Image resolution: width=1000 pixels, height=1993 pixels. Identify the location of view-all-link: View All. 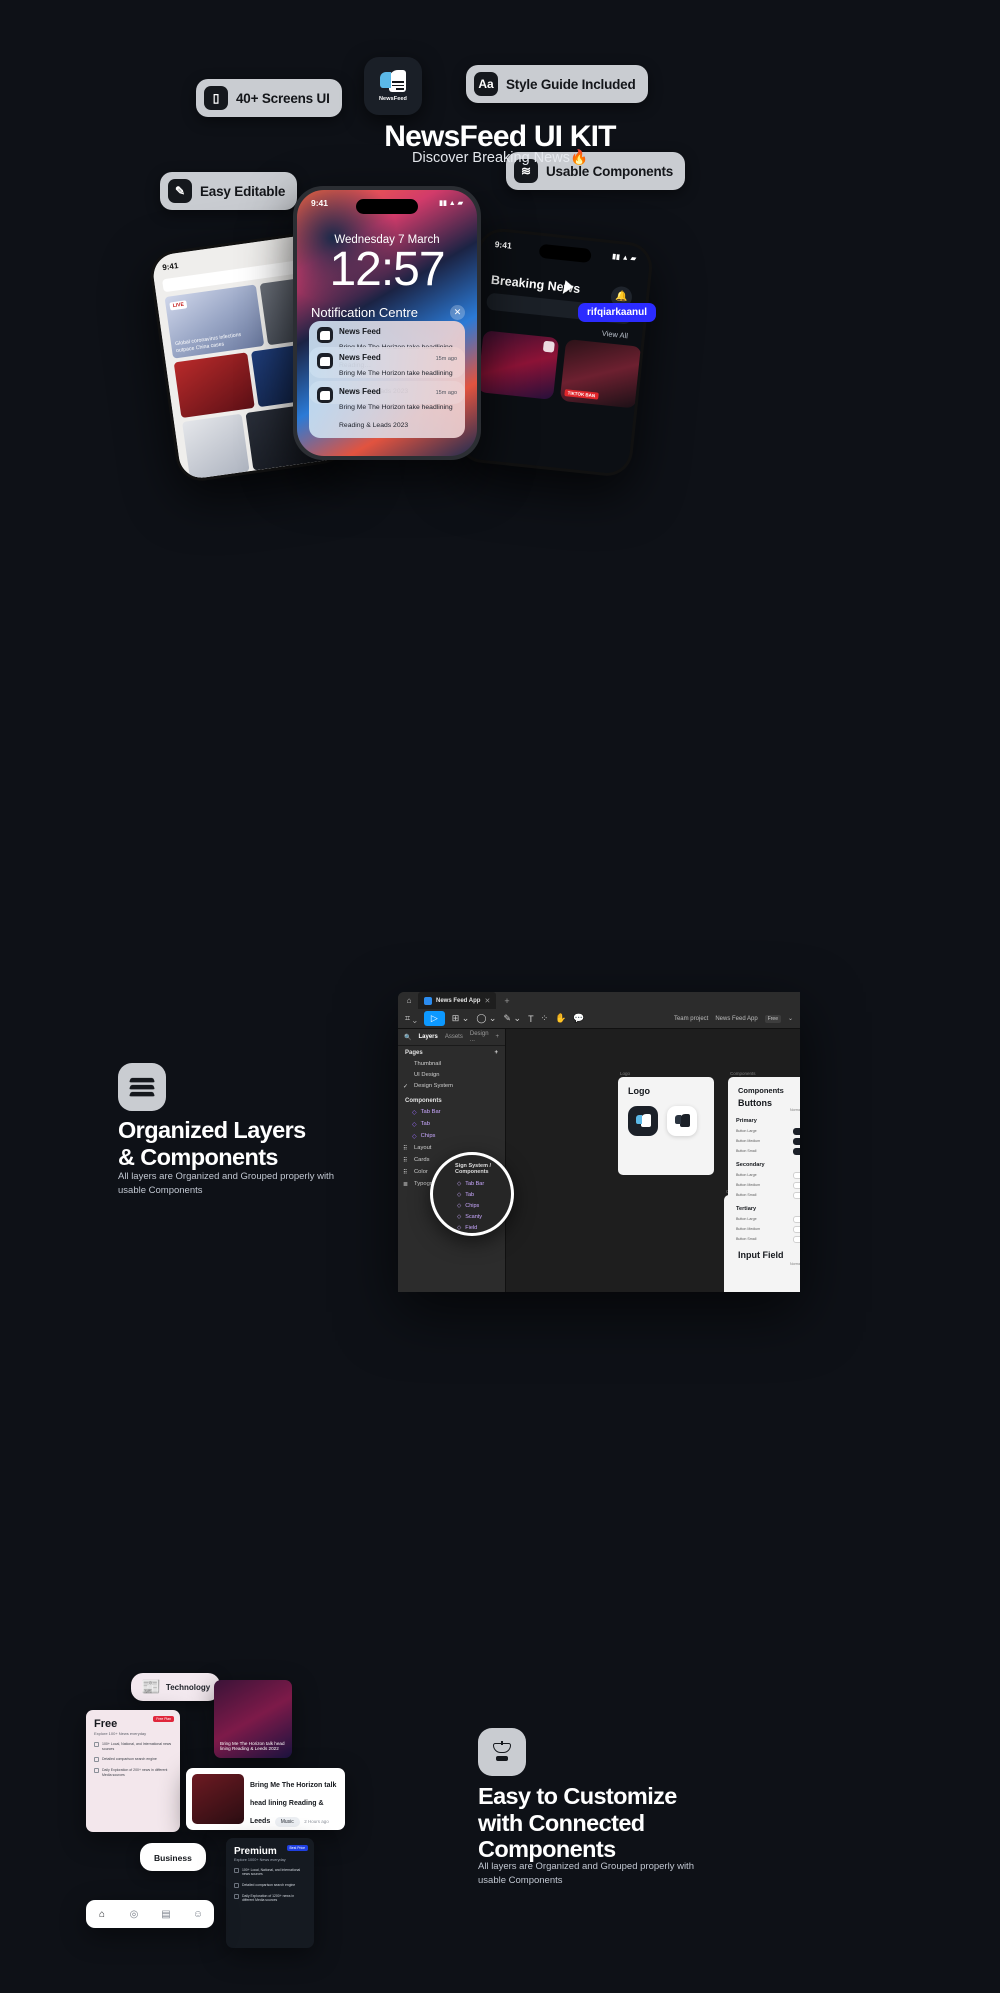
(614, 335).